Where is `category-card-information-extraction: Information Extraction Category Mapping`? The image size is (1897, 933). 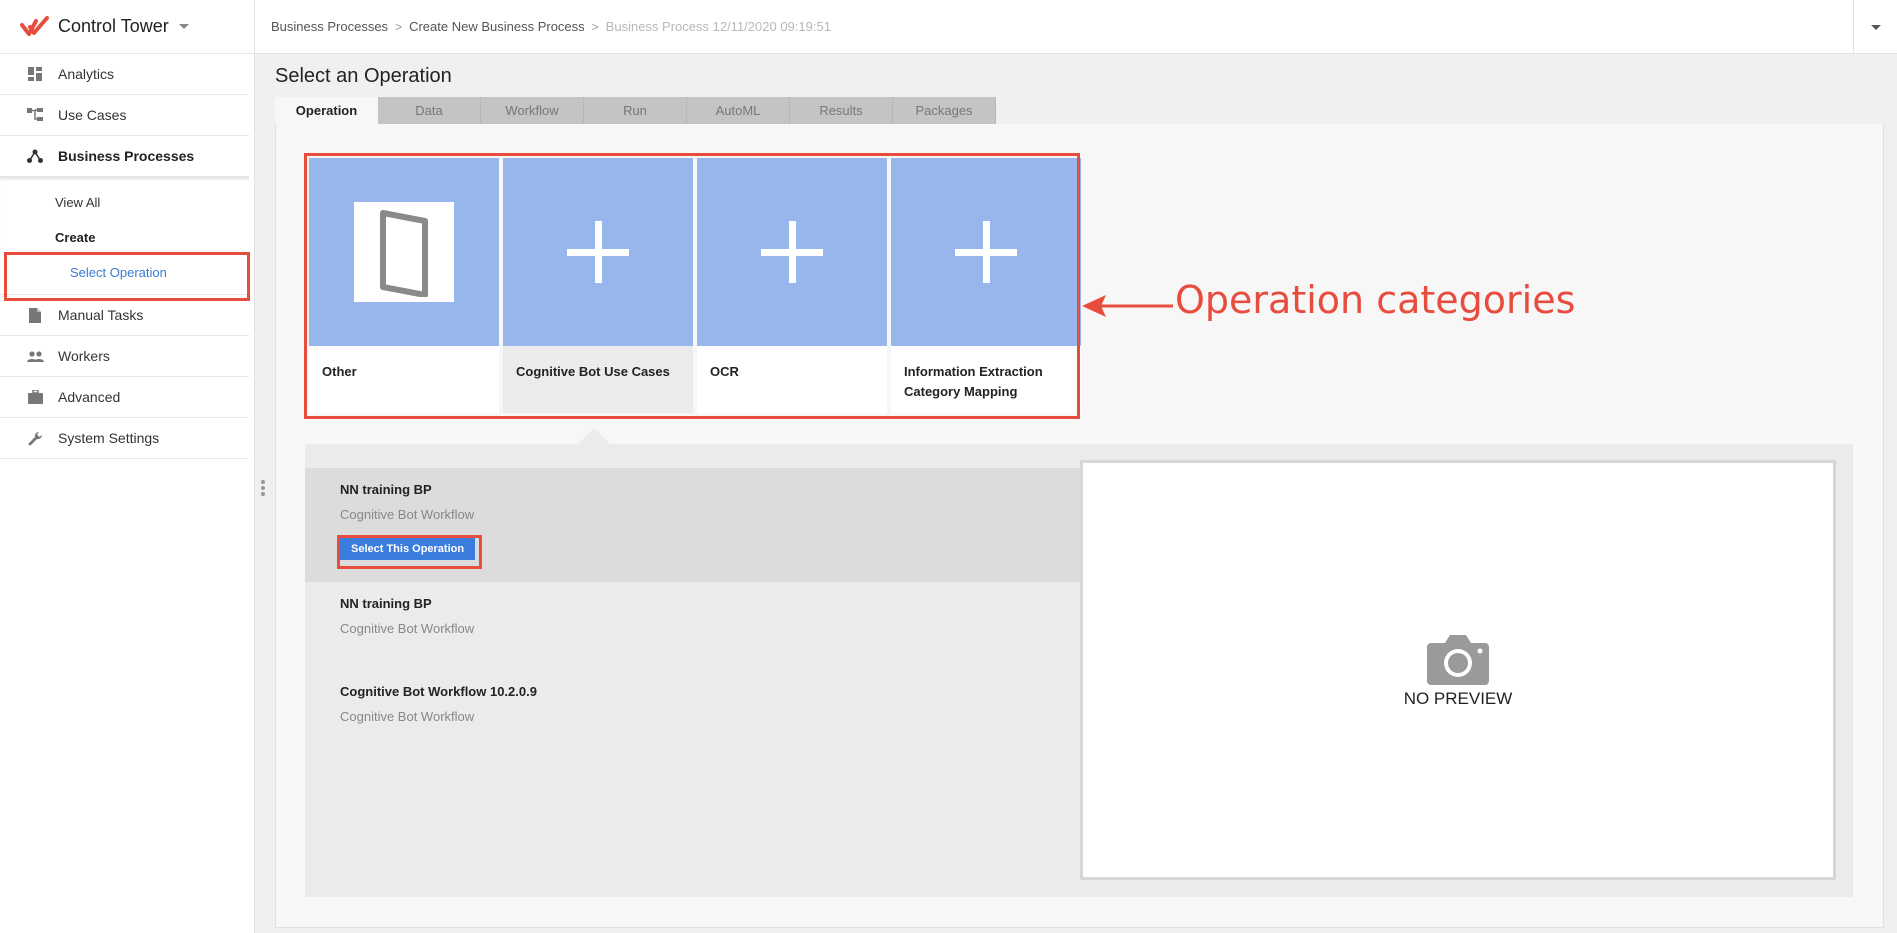
category-card-information-extraction: Information Extraction Category Mapping is located at coordinates (986, 285).